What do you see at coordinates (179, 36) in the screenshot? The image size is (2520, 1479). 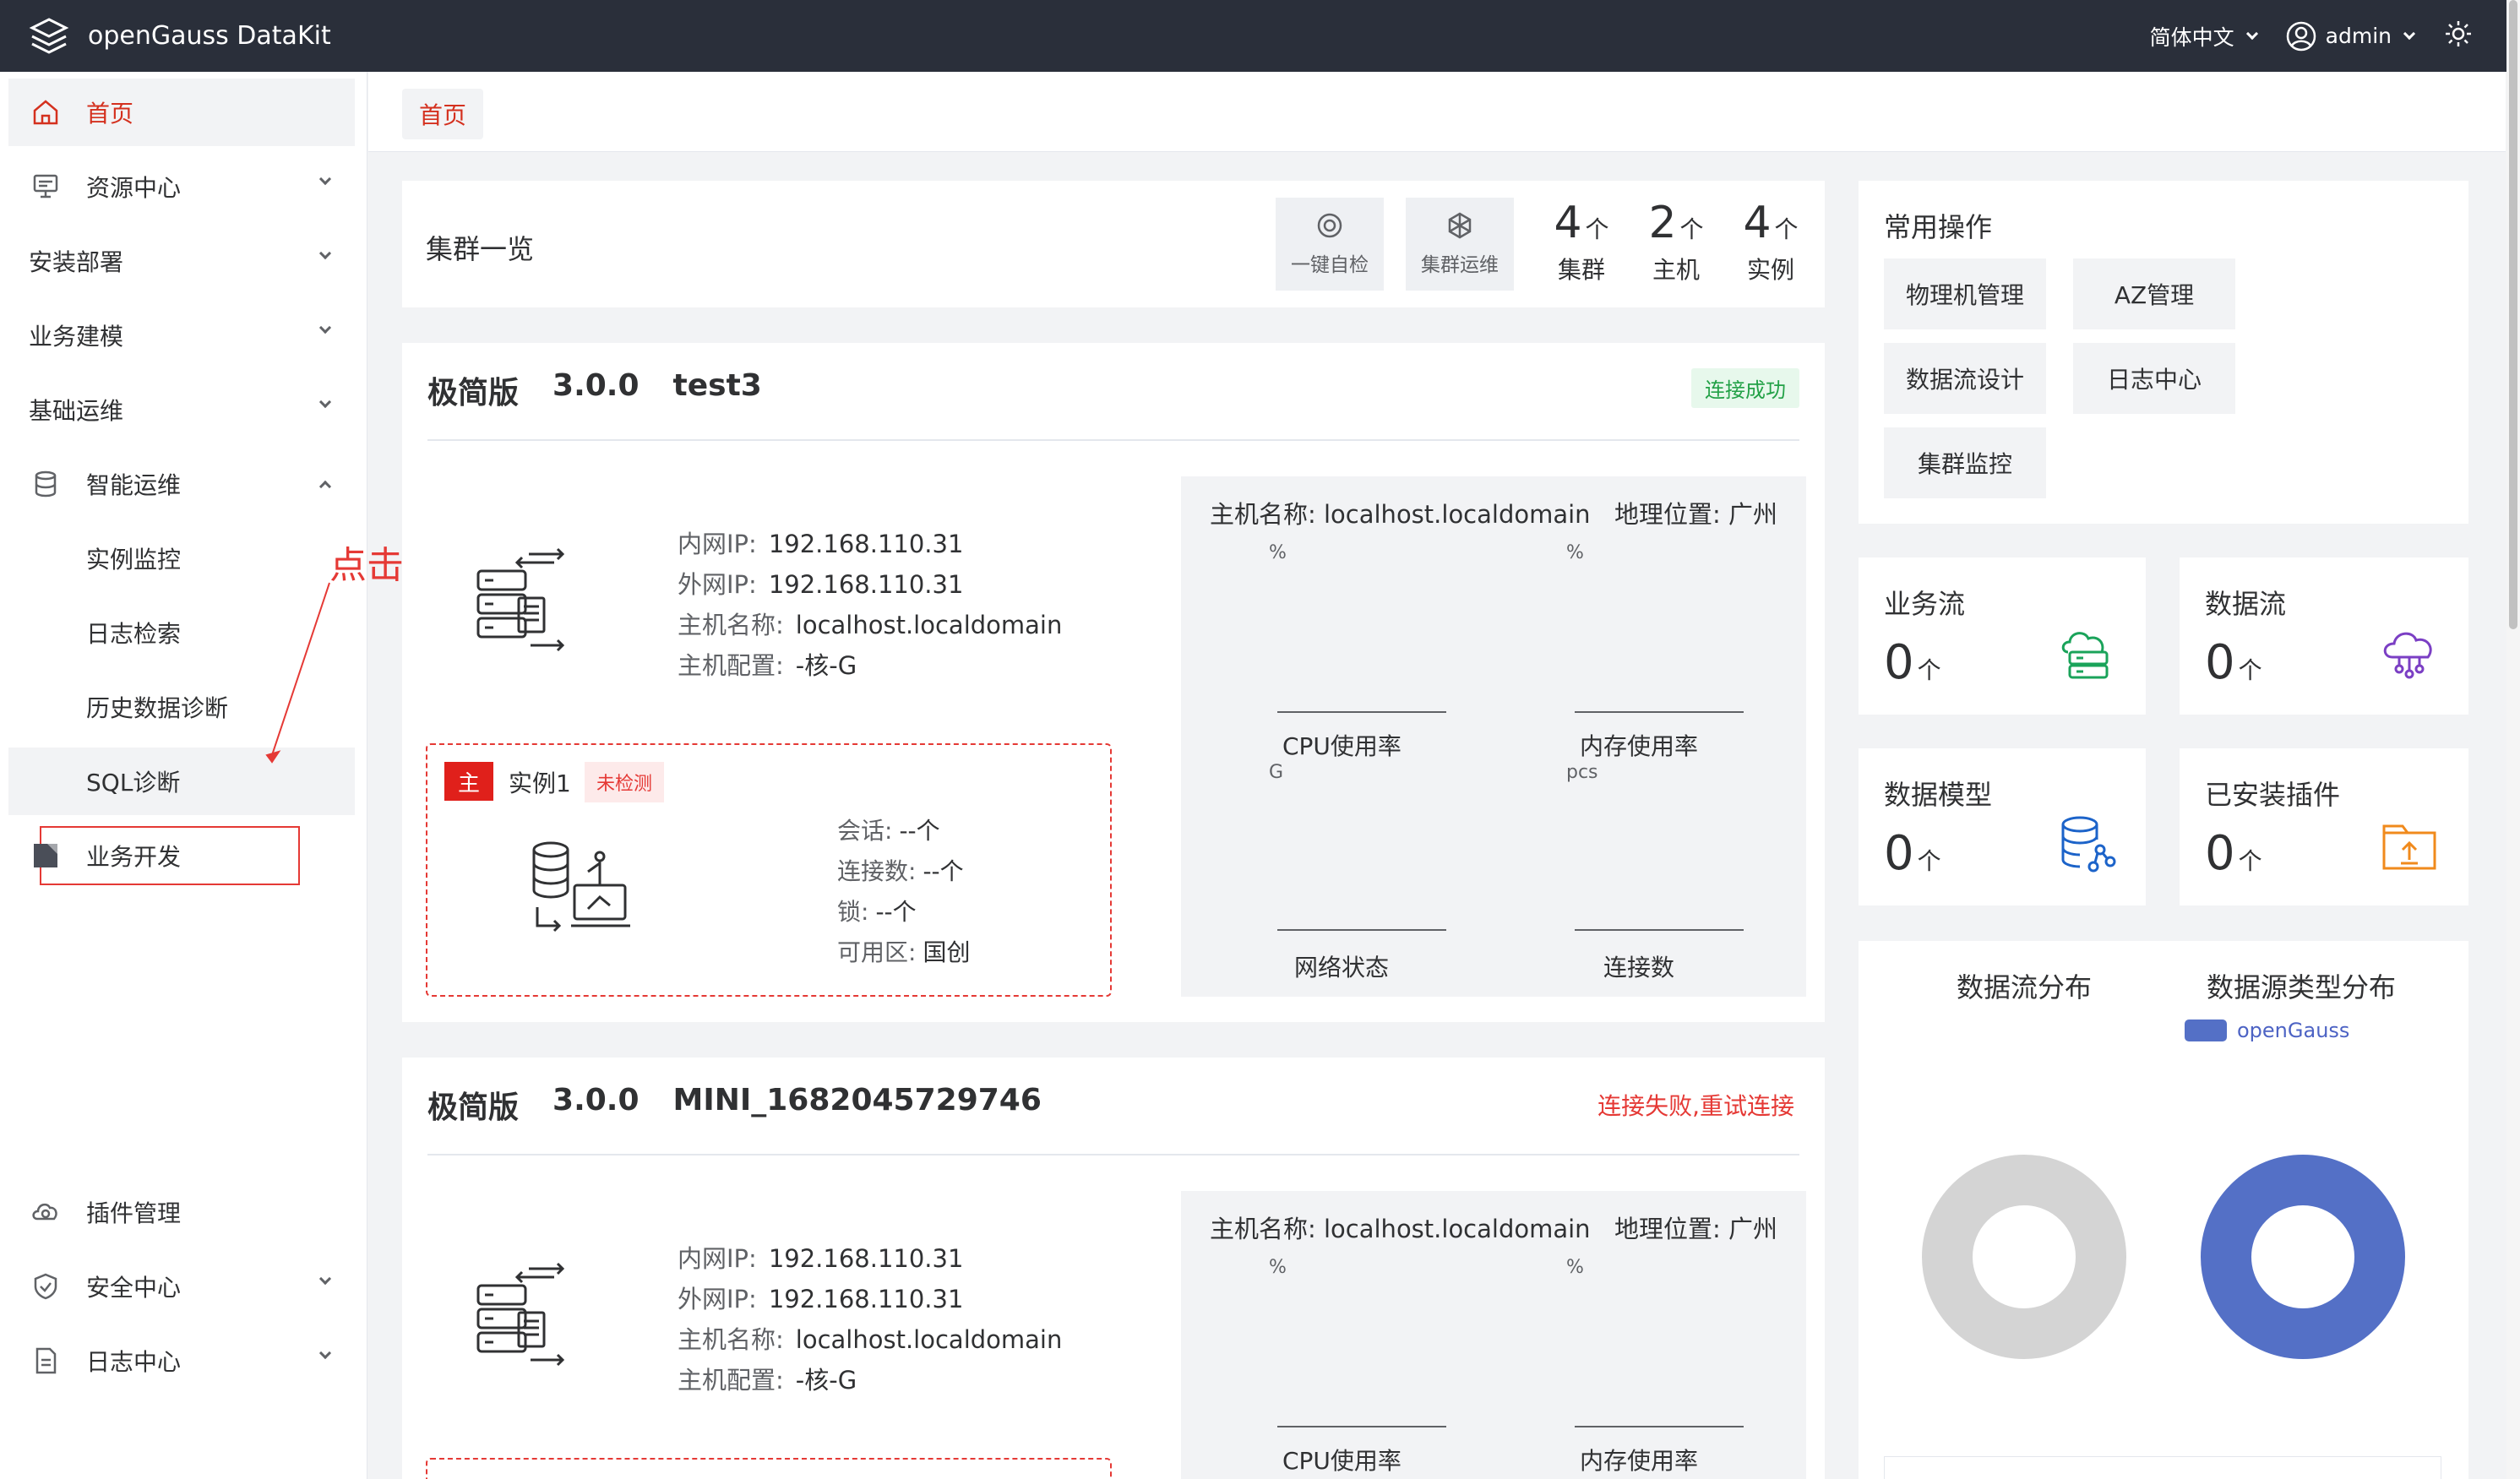 I see `app-logo: openGauss DataKit` at bounding box center [179, 36].